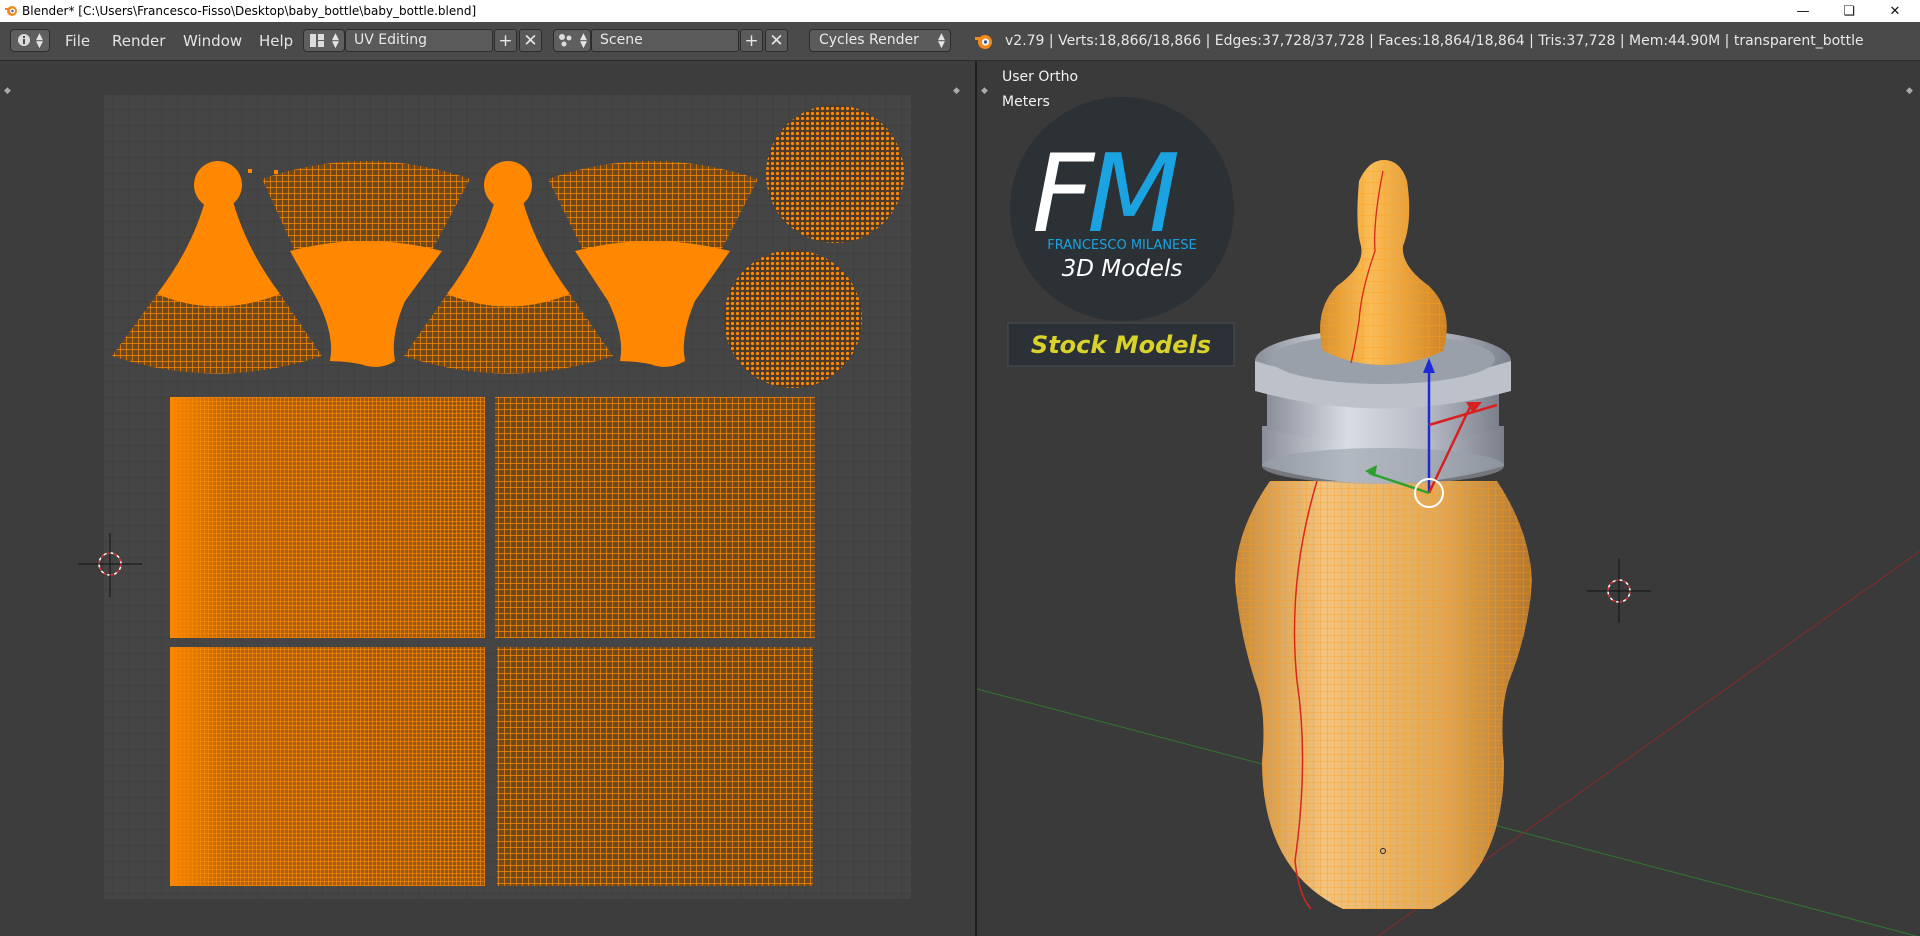 The height and width of the screenshot is (936, 1920). What do you see at coordinates (1619, 591) in the screenshot?
I see `3d-cursor` at bounding box center [1619, 591].